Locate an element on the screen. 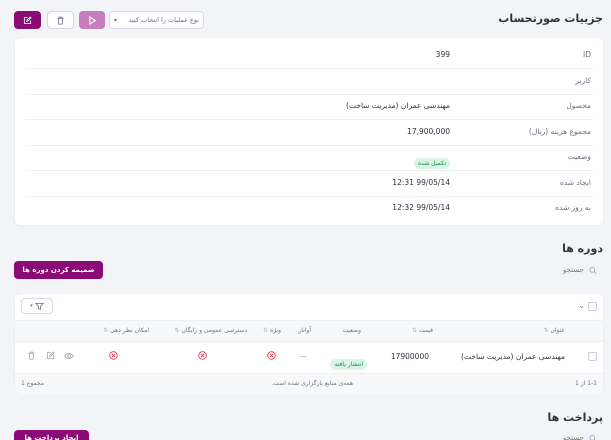  pagination-range: 1-1 از 1 is located at coordinates (585, 383).